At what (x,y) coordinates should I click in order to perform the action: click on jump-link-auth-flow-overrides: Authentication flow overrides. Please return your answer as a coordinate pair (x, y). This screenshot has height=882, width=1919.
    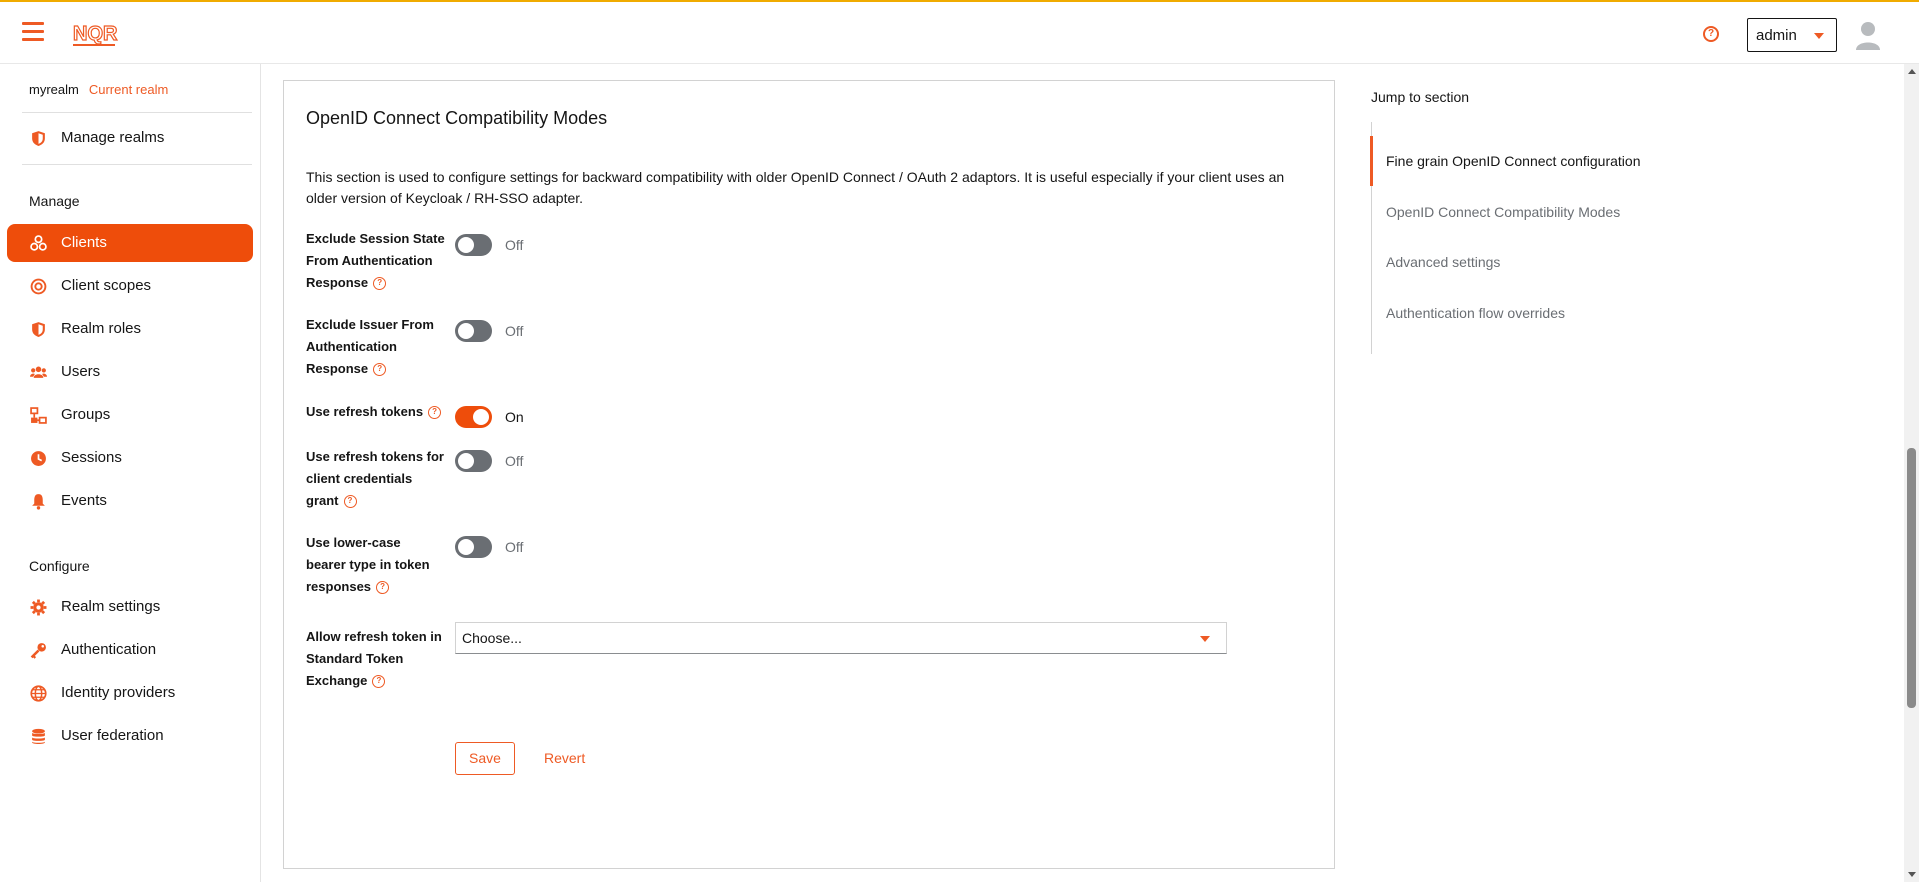
    Looking at the image, I should click on (1475, 313).